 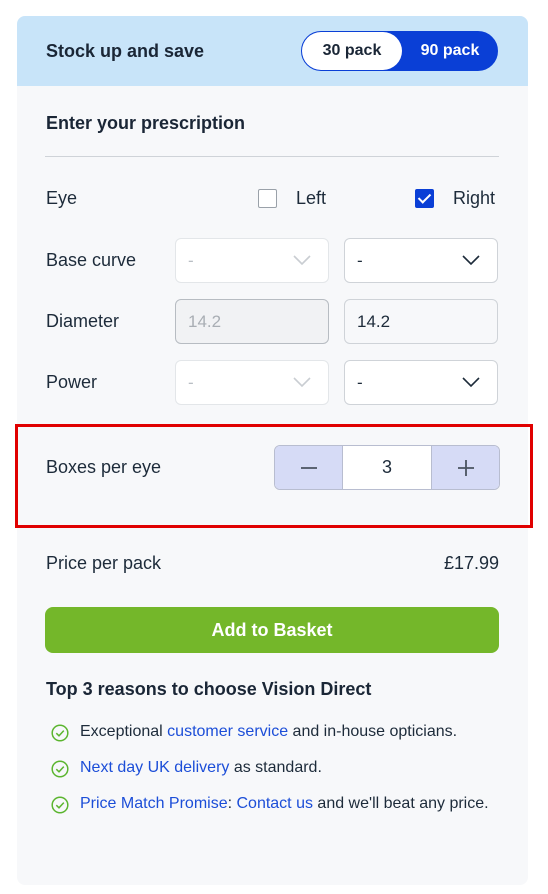 I want to click on pack-30-option: 30 pack, so click(x=352, y=51).